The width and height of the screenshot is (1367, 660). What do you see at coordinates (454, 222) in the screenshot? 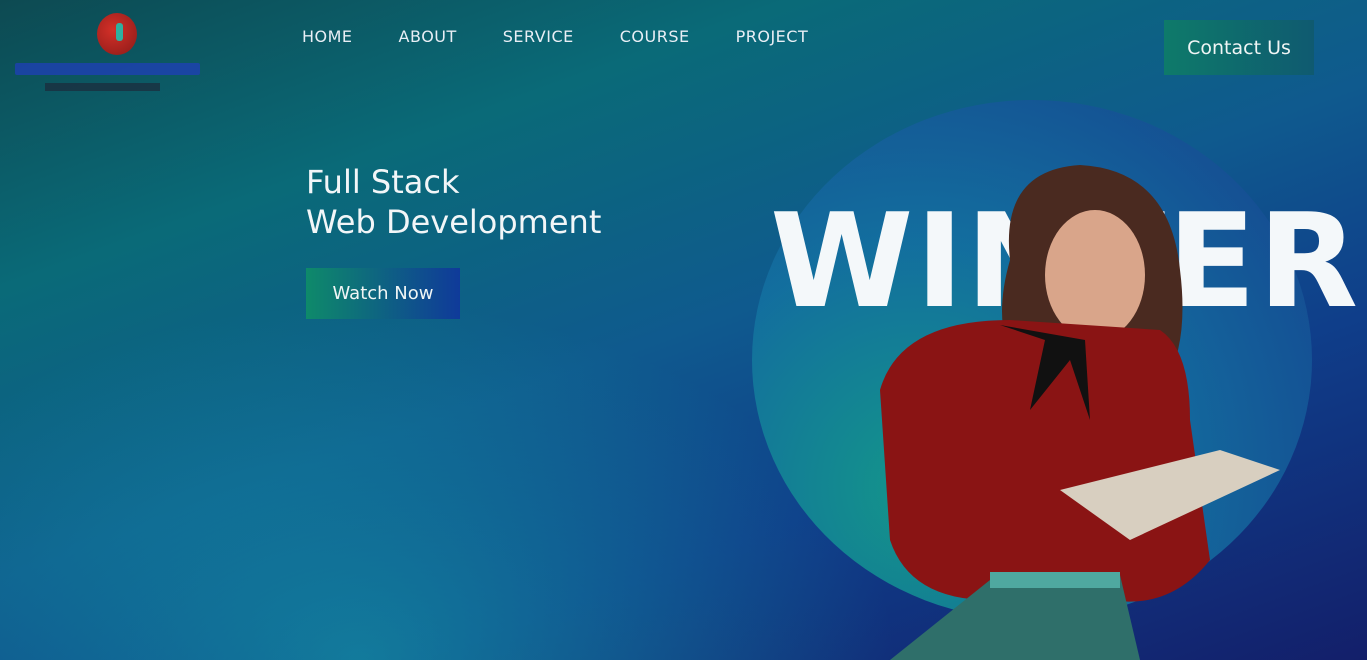
I see `hero-title-line2: Web Development` at bounding box center [454, 222].